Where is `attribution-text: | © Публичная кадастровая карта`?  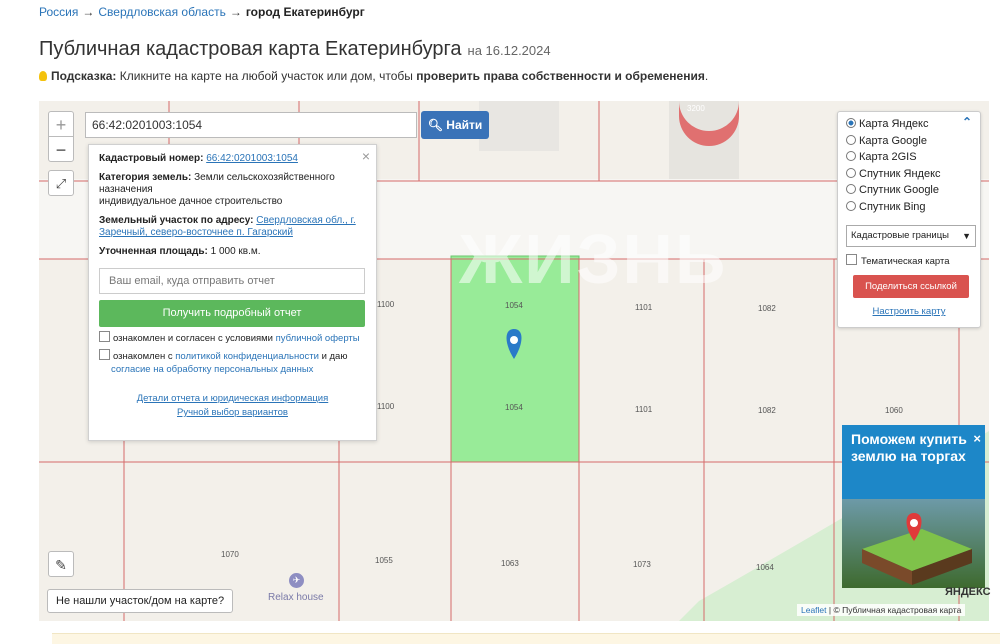 attribution-text: | © Публичная кадастровая карта is located at coordinates (895, 610).